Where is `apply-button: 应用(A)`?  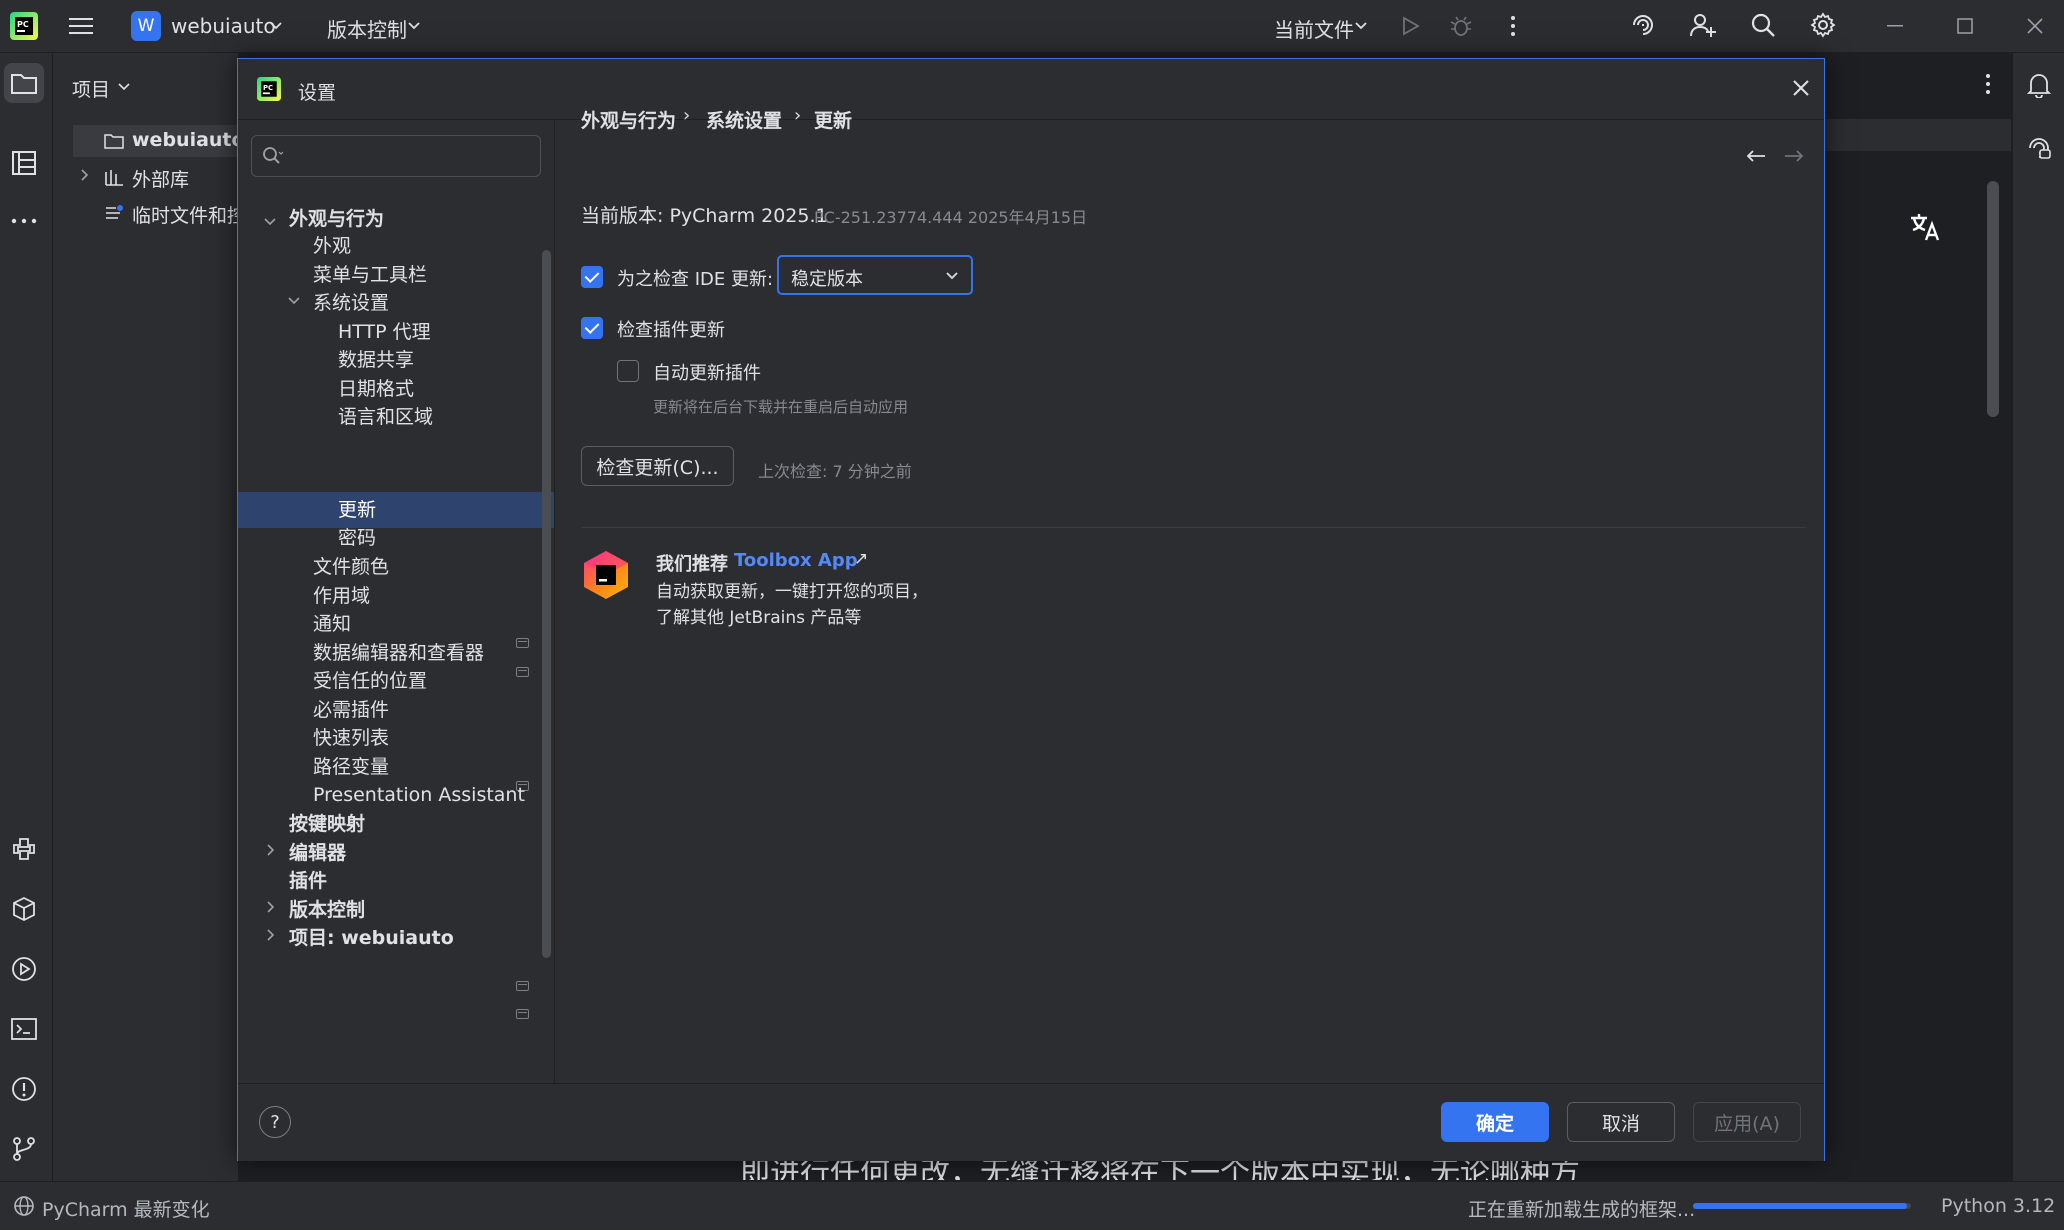
apply-button: 应用(A) is located at coordinates (1747, 1122).